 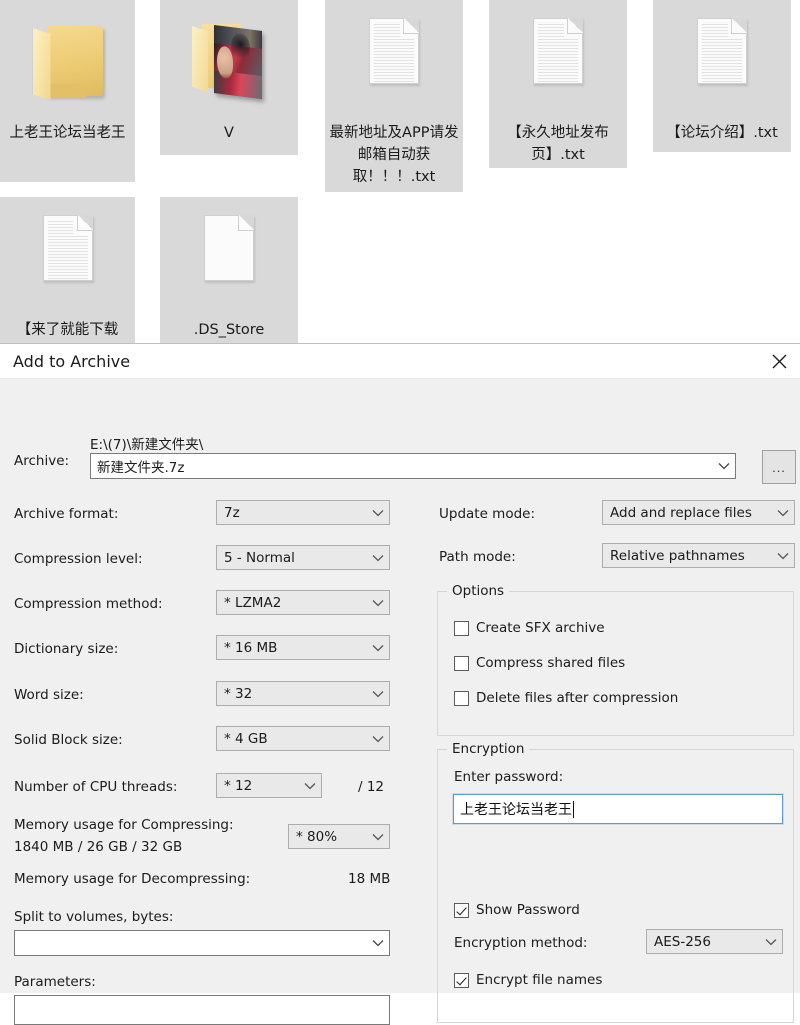 What do you see at coordinates (303, 557) in the screenshot?
I see `compression-level-combobox: 5 - Normal` at bounding box center [303, 557].